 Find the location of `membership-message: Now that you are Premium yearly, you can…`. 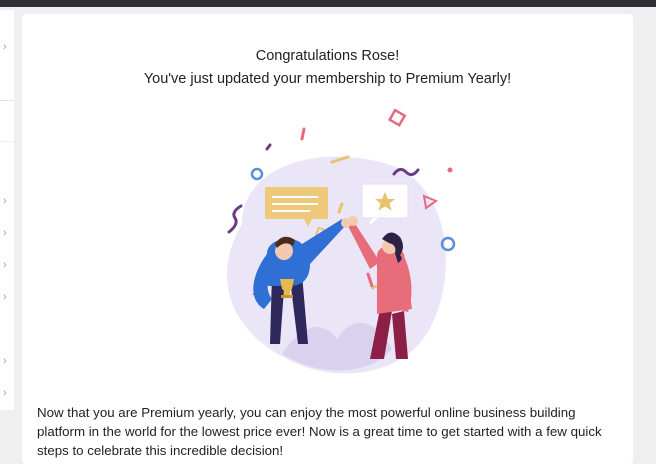

membership-message: Now that you are Premium yearly, you can… is located at coordinates (319, 431).